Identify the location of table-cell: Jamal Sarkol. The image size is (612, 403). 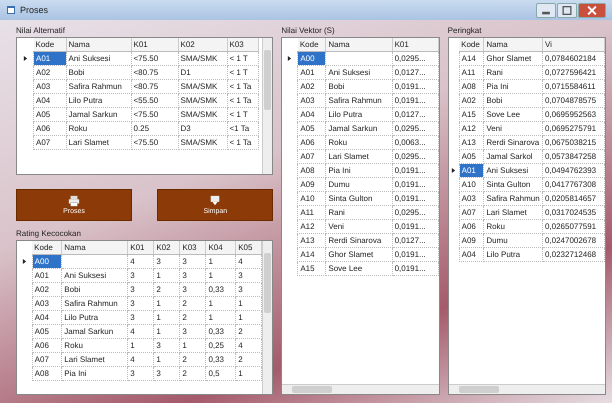
(513, 157).